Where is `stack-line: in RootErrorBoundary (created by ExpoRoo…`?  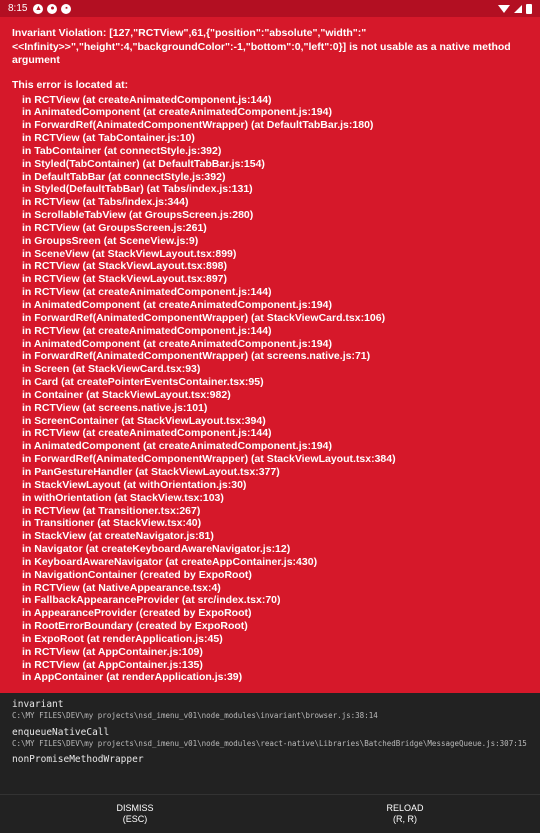 stack-line: in RootErrorBoundary (created by ExpoRoo… is located at coordinates (135, 626).